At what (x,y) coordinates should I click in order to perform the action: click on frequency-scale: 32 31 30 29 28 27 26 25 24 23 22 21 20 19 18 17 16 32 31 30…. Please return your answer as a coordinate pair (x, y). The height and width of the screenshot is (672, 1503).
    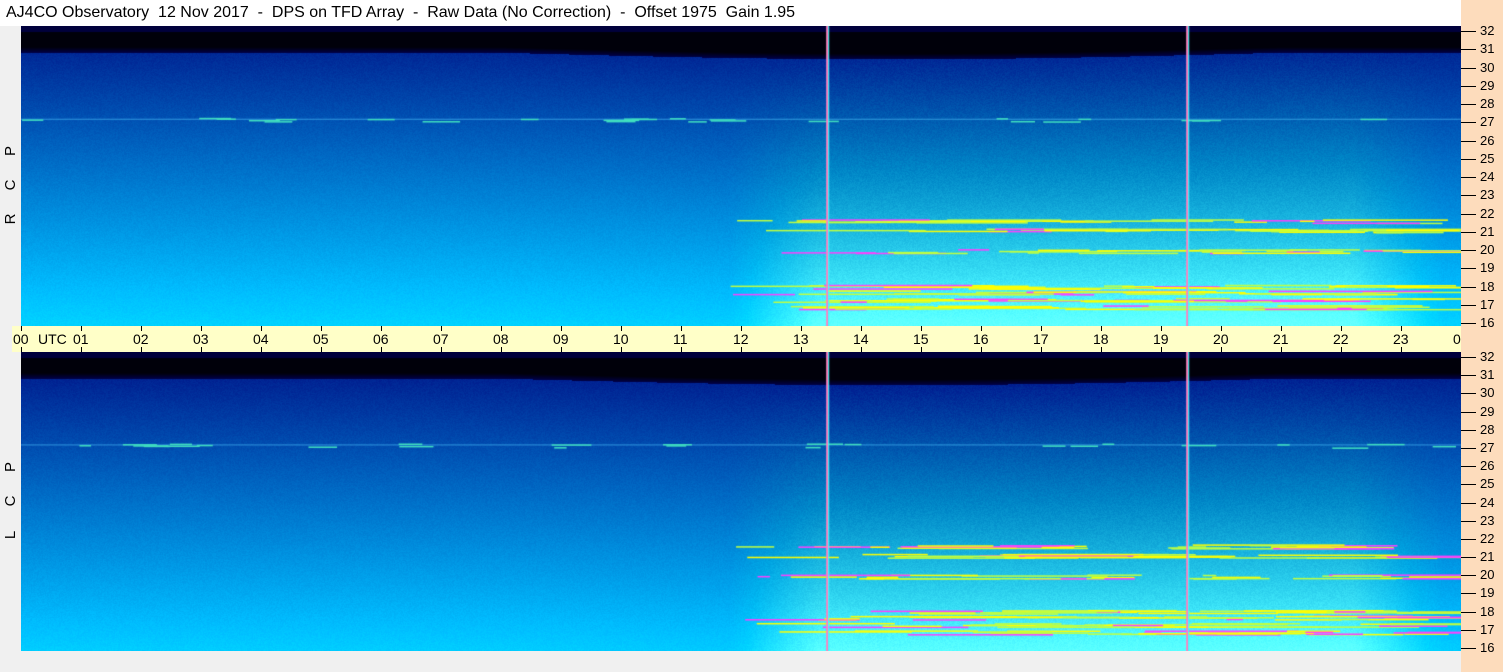
    Looking at the image, I should click on (1482, 336).